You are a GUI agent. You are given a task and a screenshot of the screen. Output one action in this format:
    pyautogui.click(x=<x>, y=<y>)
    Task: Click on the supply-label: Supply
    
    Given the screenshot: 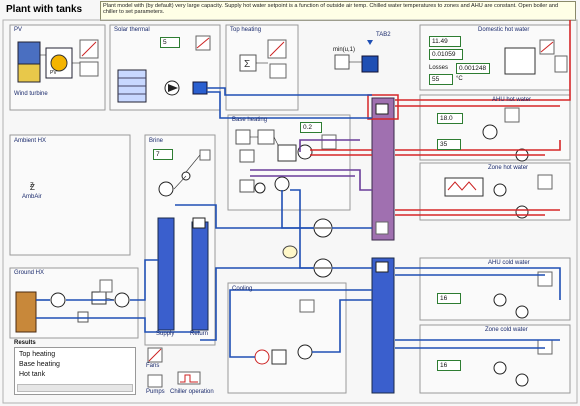 What is the action you would take?
    pyautogui.click(x=165, y=334)
    